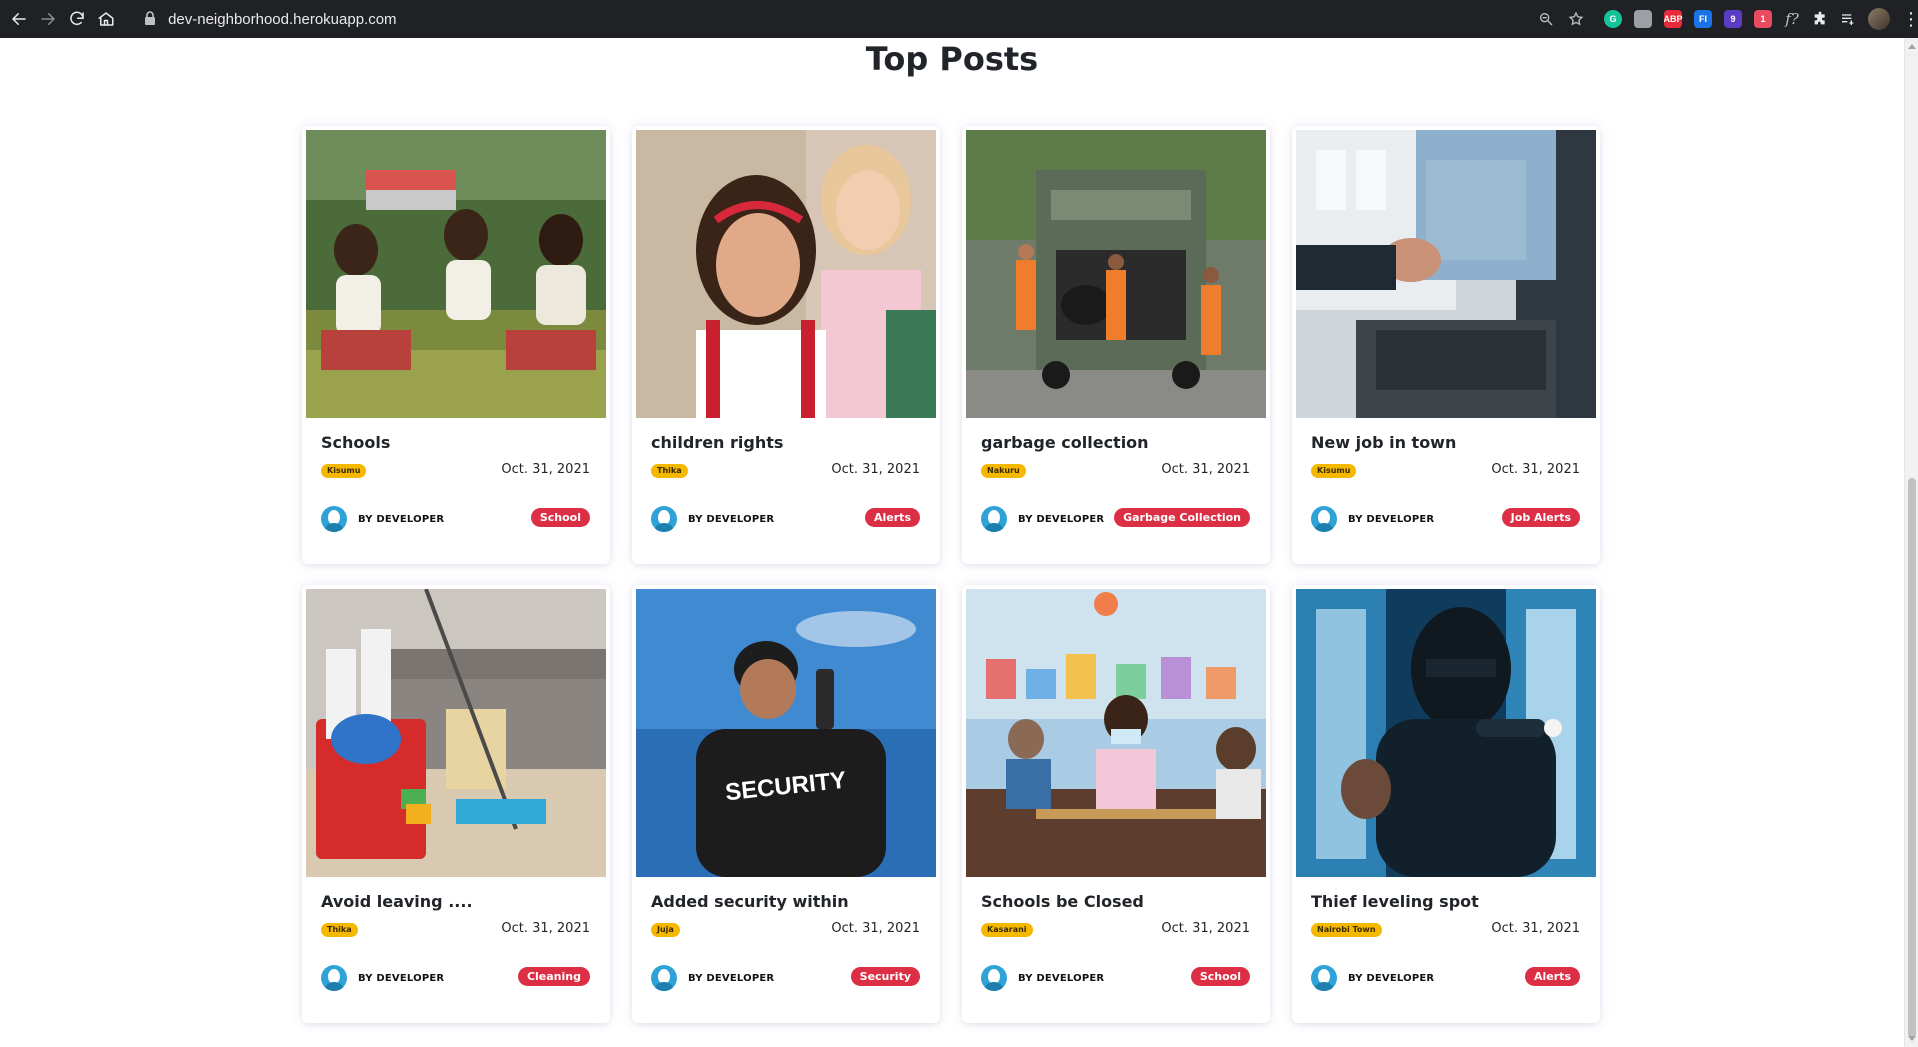  What do you see at coordinates (952, 59) in the screenshot?
I see `page-title: Top Posts` at bounding box center [952, 59].